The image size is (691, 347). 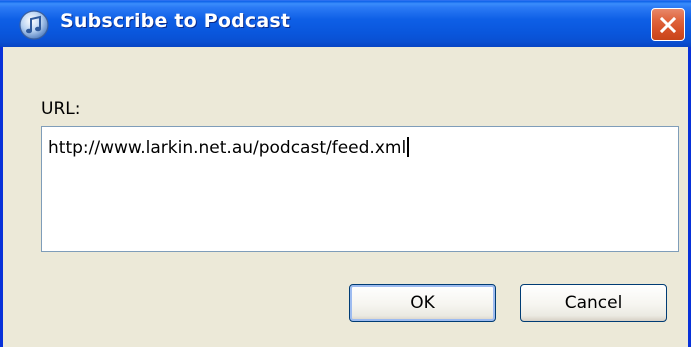 I want to click on title-bar: Subscribe to Podcast, so click(x=345, y=23).